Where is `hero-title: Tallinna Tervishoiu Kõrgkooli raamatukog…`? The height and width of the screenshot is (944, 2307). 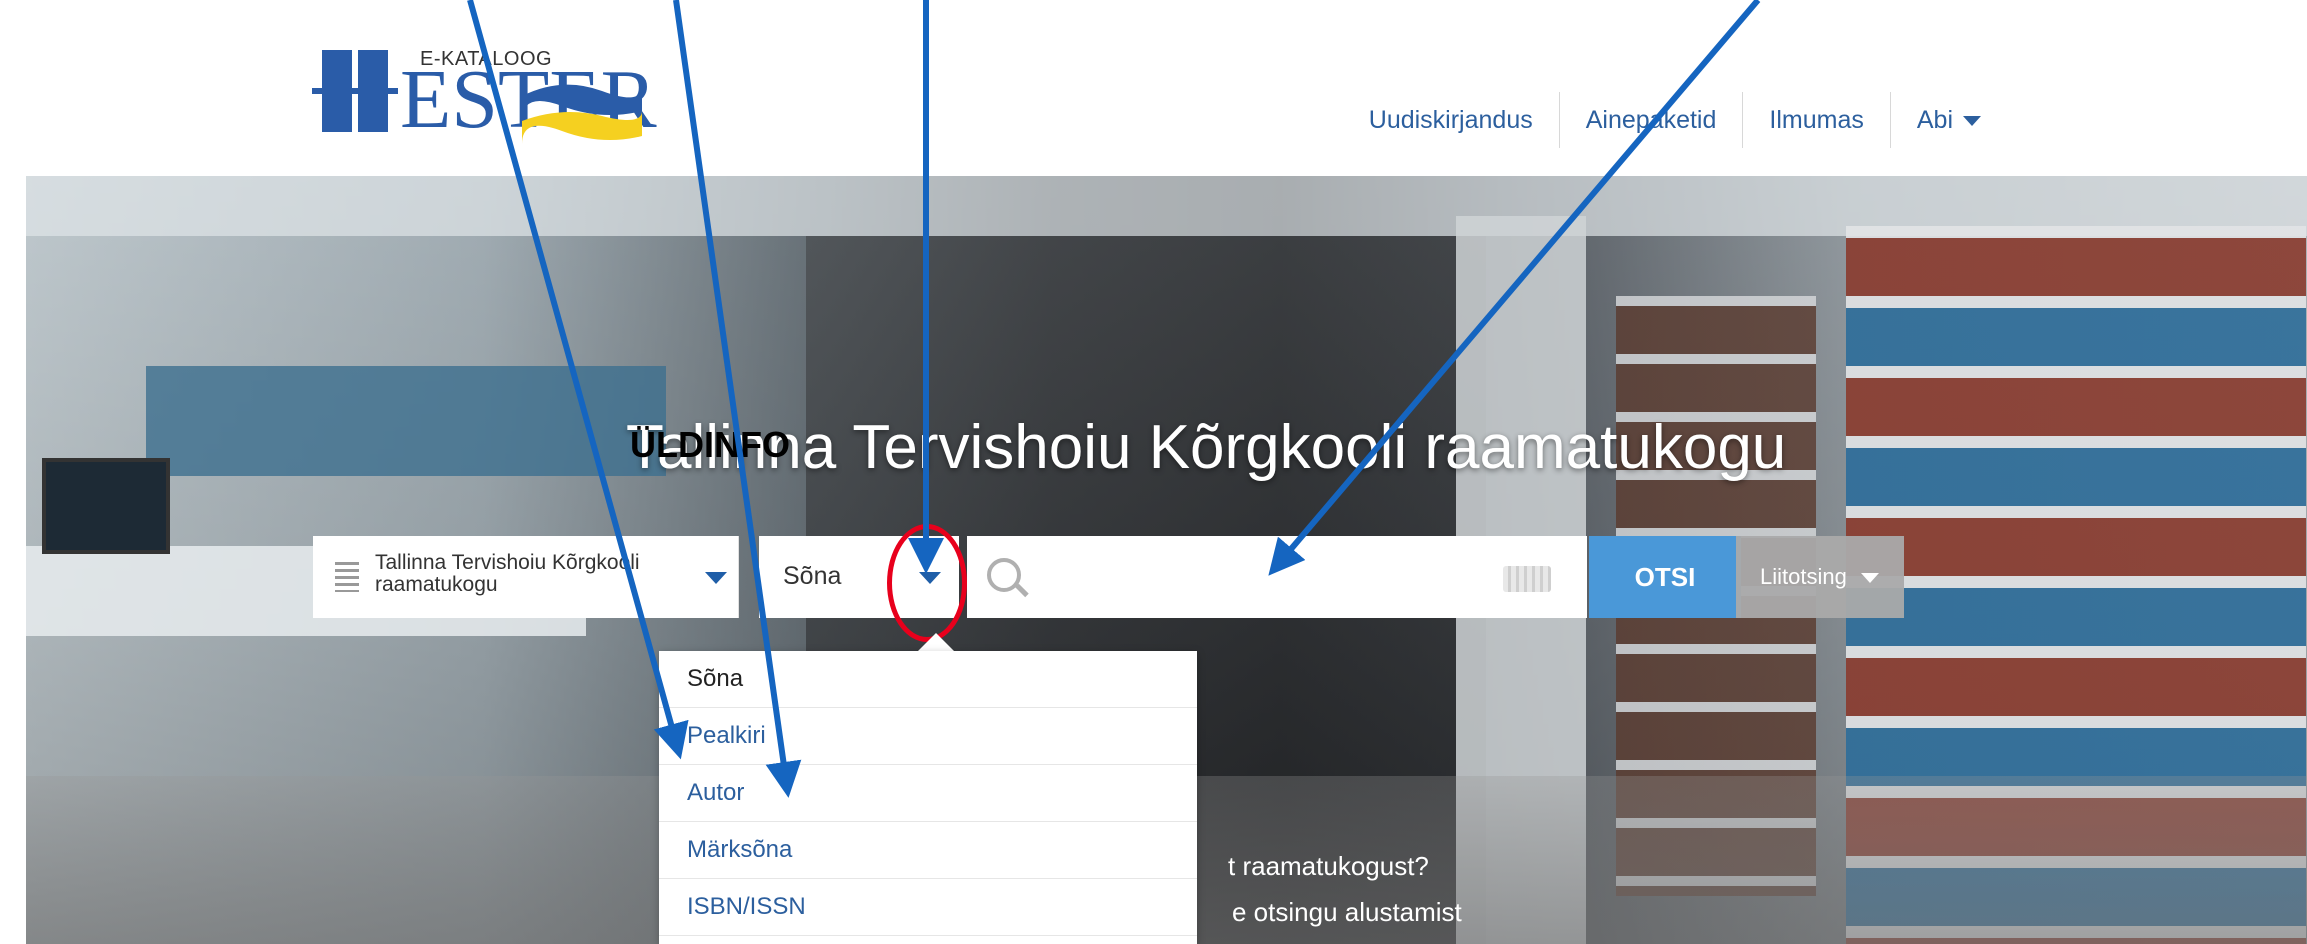
hero-title: Tallinna Tervishoiu Kõrgkooli raamatukog… is located at coordinates (1206, 447).